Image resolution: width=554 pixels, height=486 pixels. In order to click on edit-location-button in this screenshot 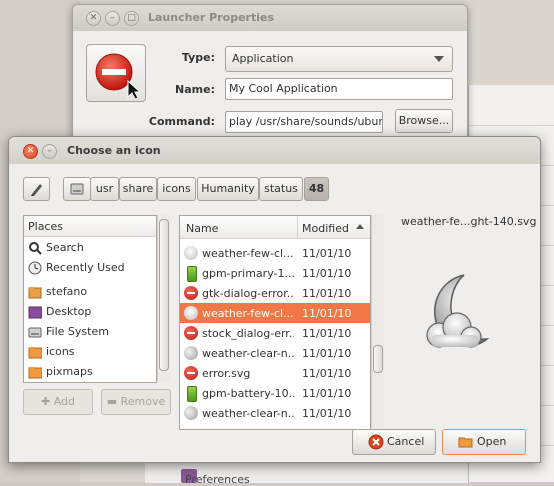, I will do `click(36, 189)`.